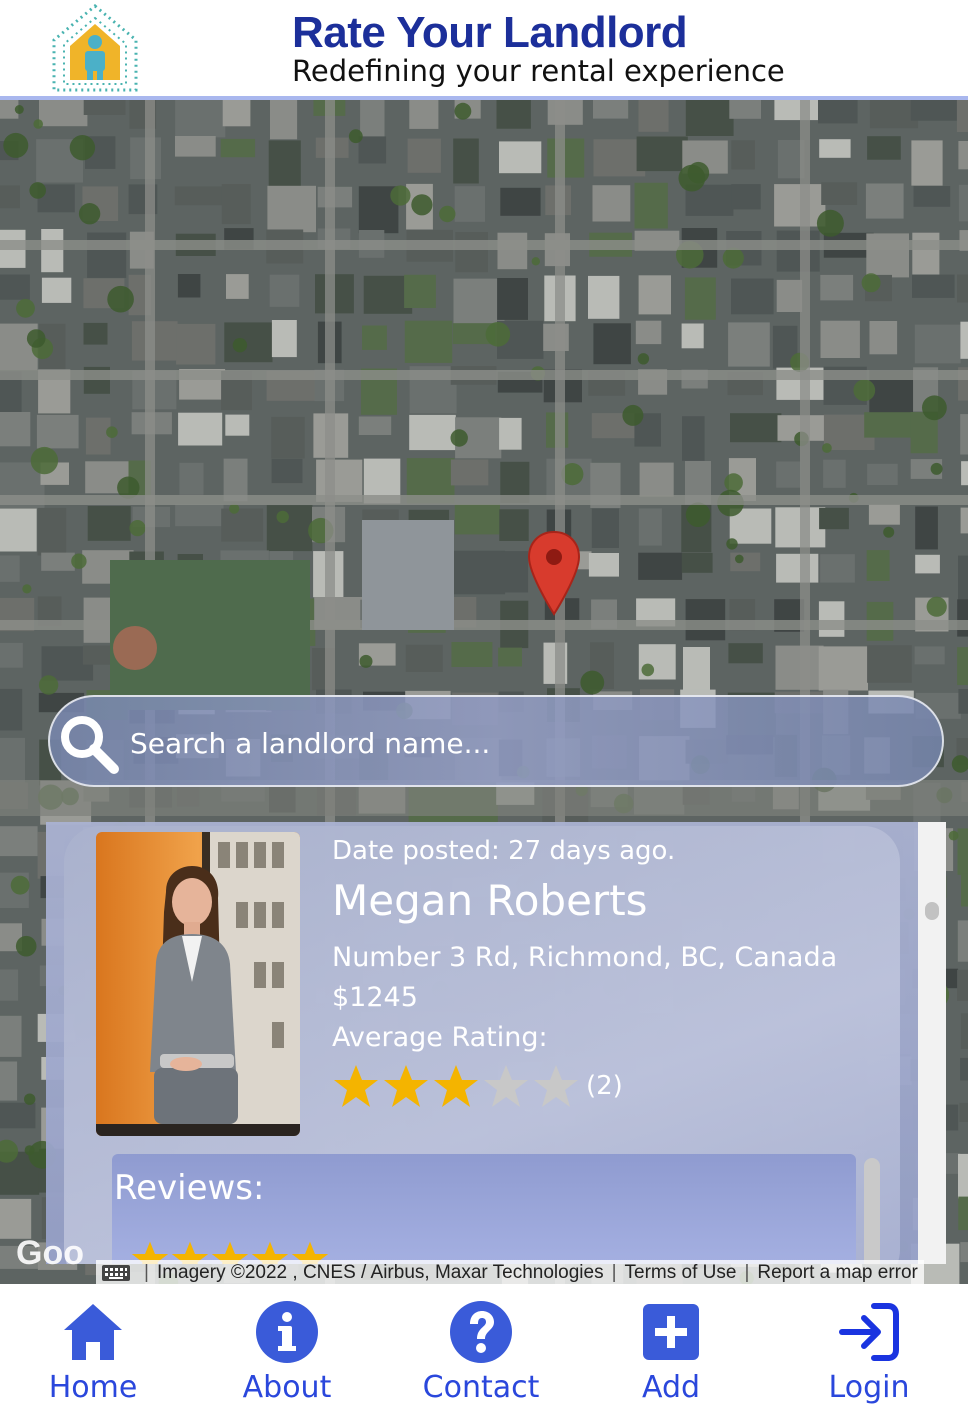 The width and height of the screenshot is (968, 1424). I want to click on search-bar, so click(496, 741).